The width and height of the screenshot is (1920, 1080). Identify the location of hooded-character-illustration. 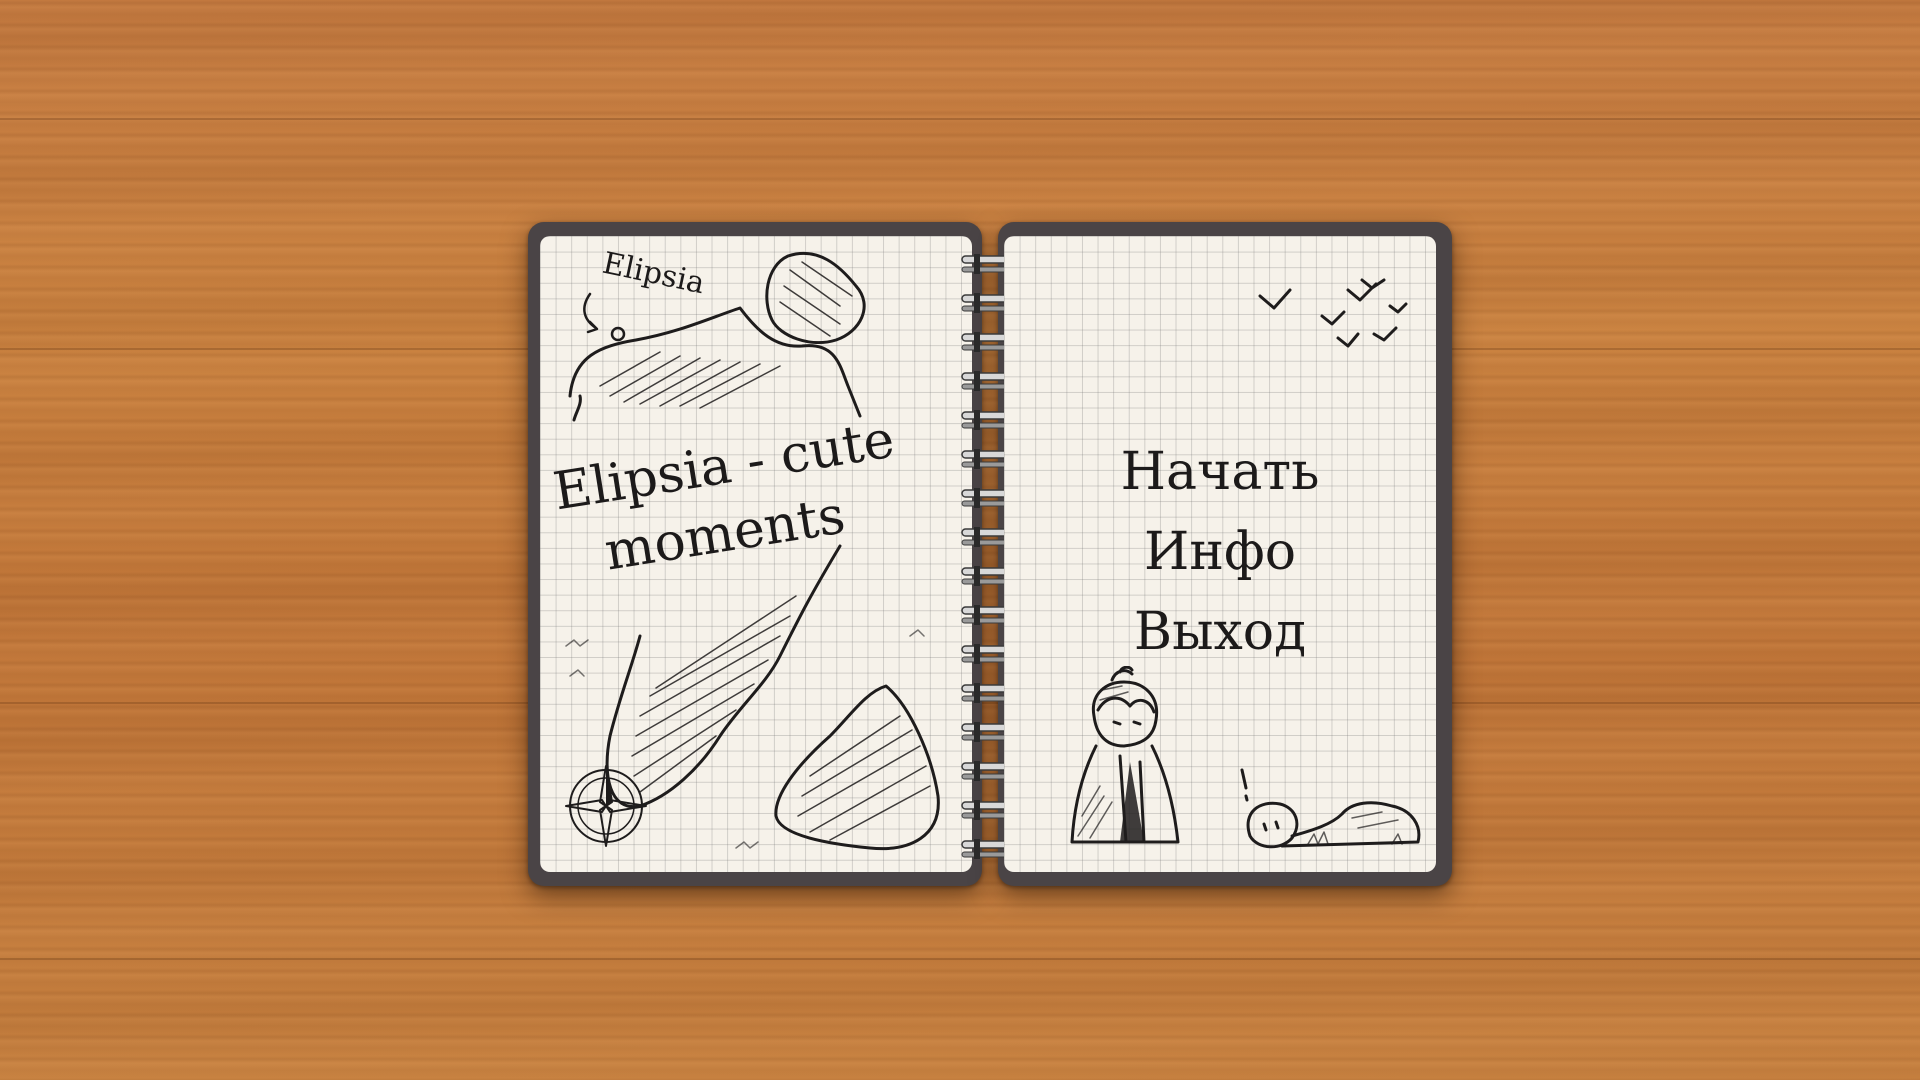
(1125, 755).